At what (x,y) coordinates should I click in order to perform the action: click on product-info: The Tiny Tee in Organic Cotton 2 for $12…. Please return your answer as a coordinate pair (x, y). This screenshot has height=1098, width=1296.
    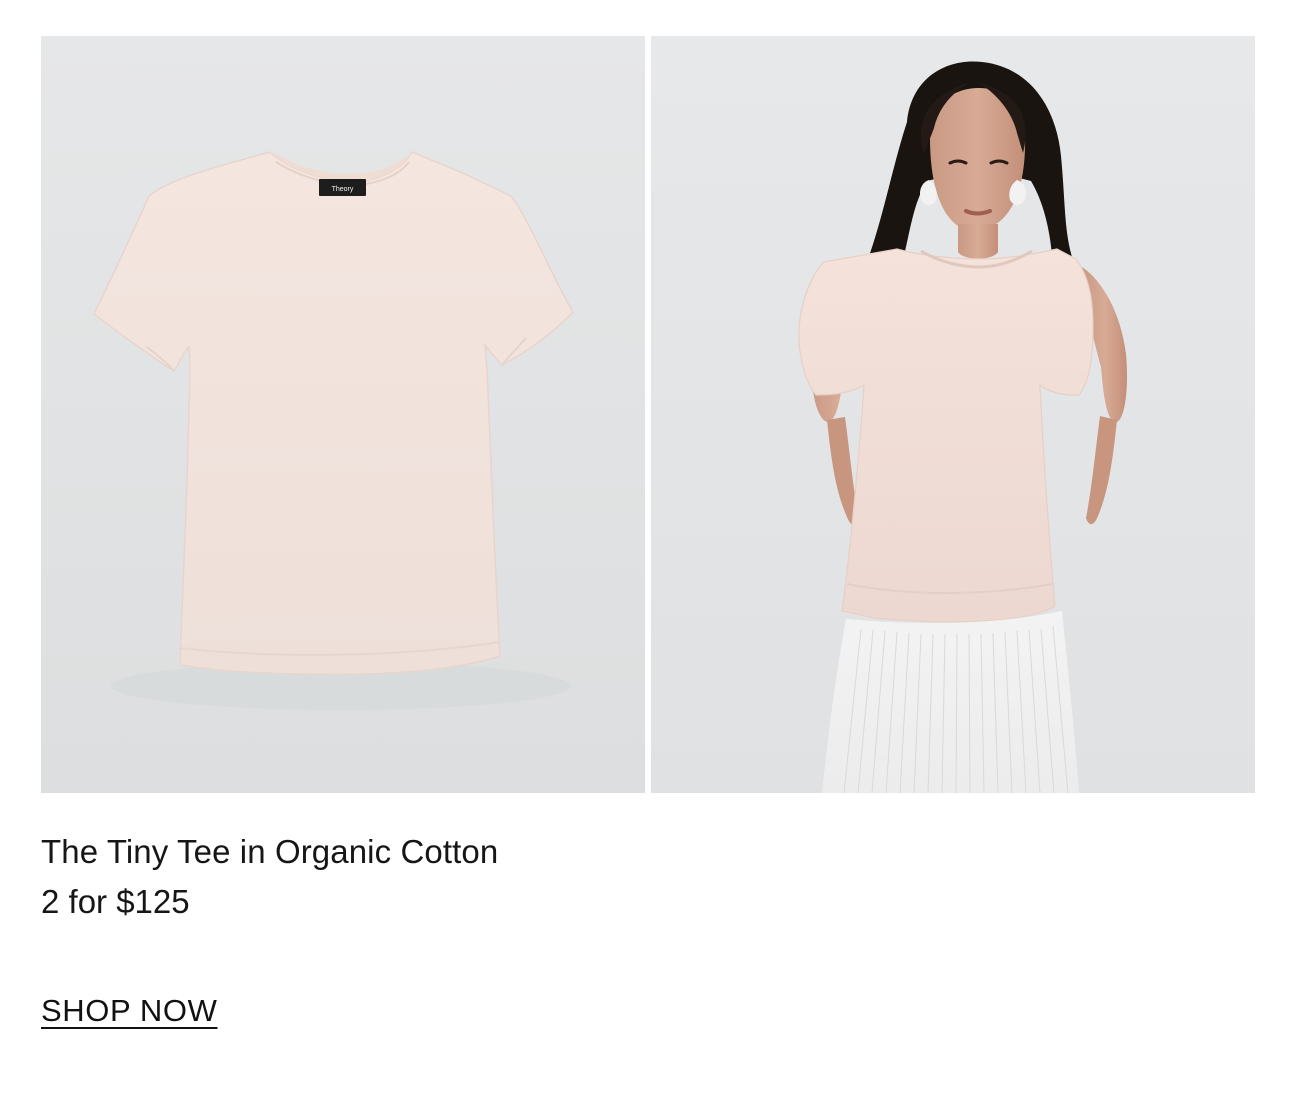
    Looking at the image, I should click on (391, 877).